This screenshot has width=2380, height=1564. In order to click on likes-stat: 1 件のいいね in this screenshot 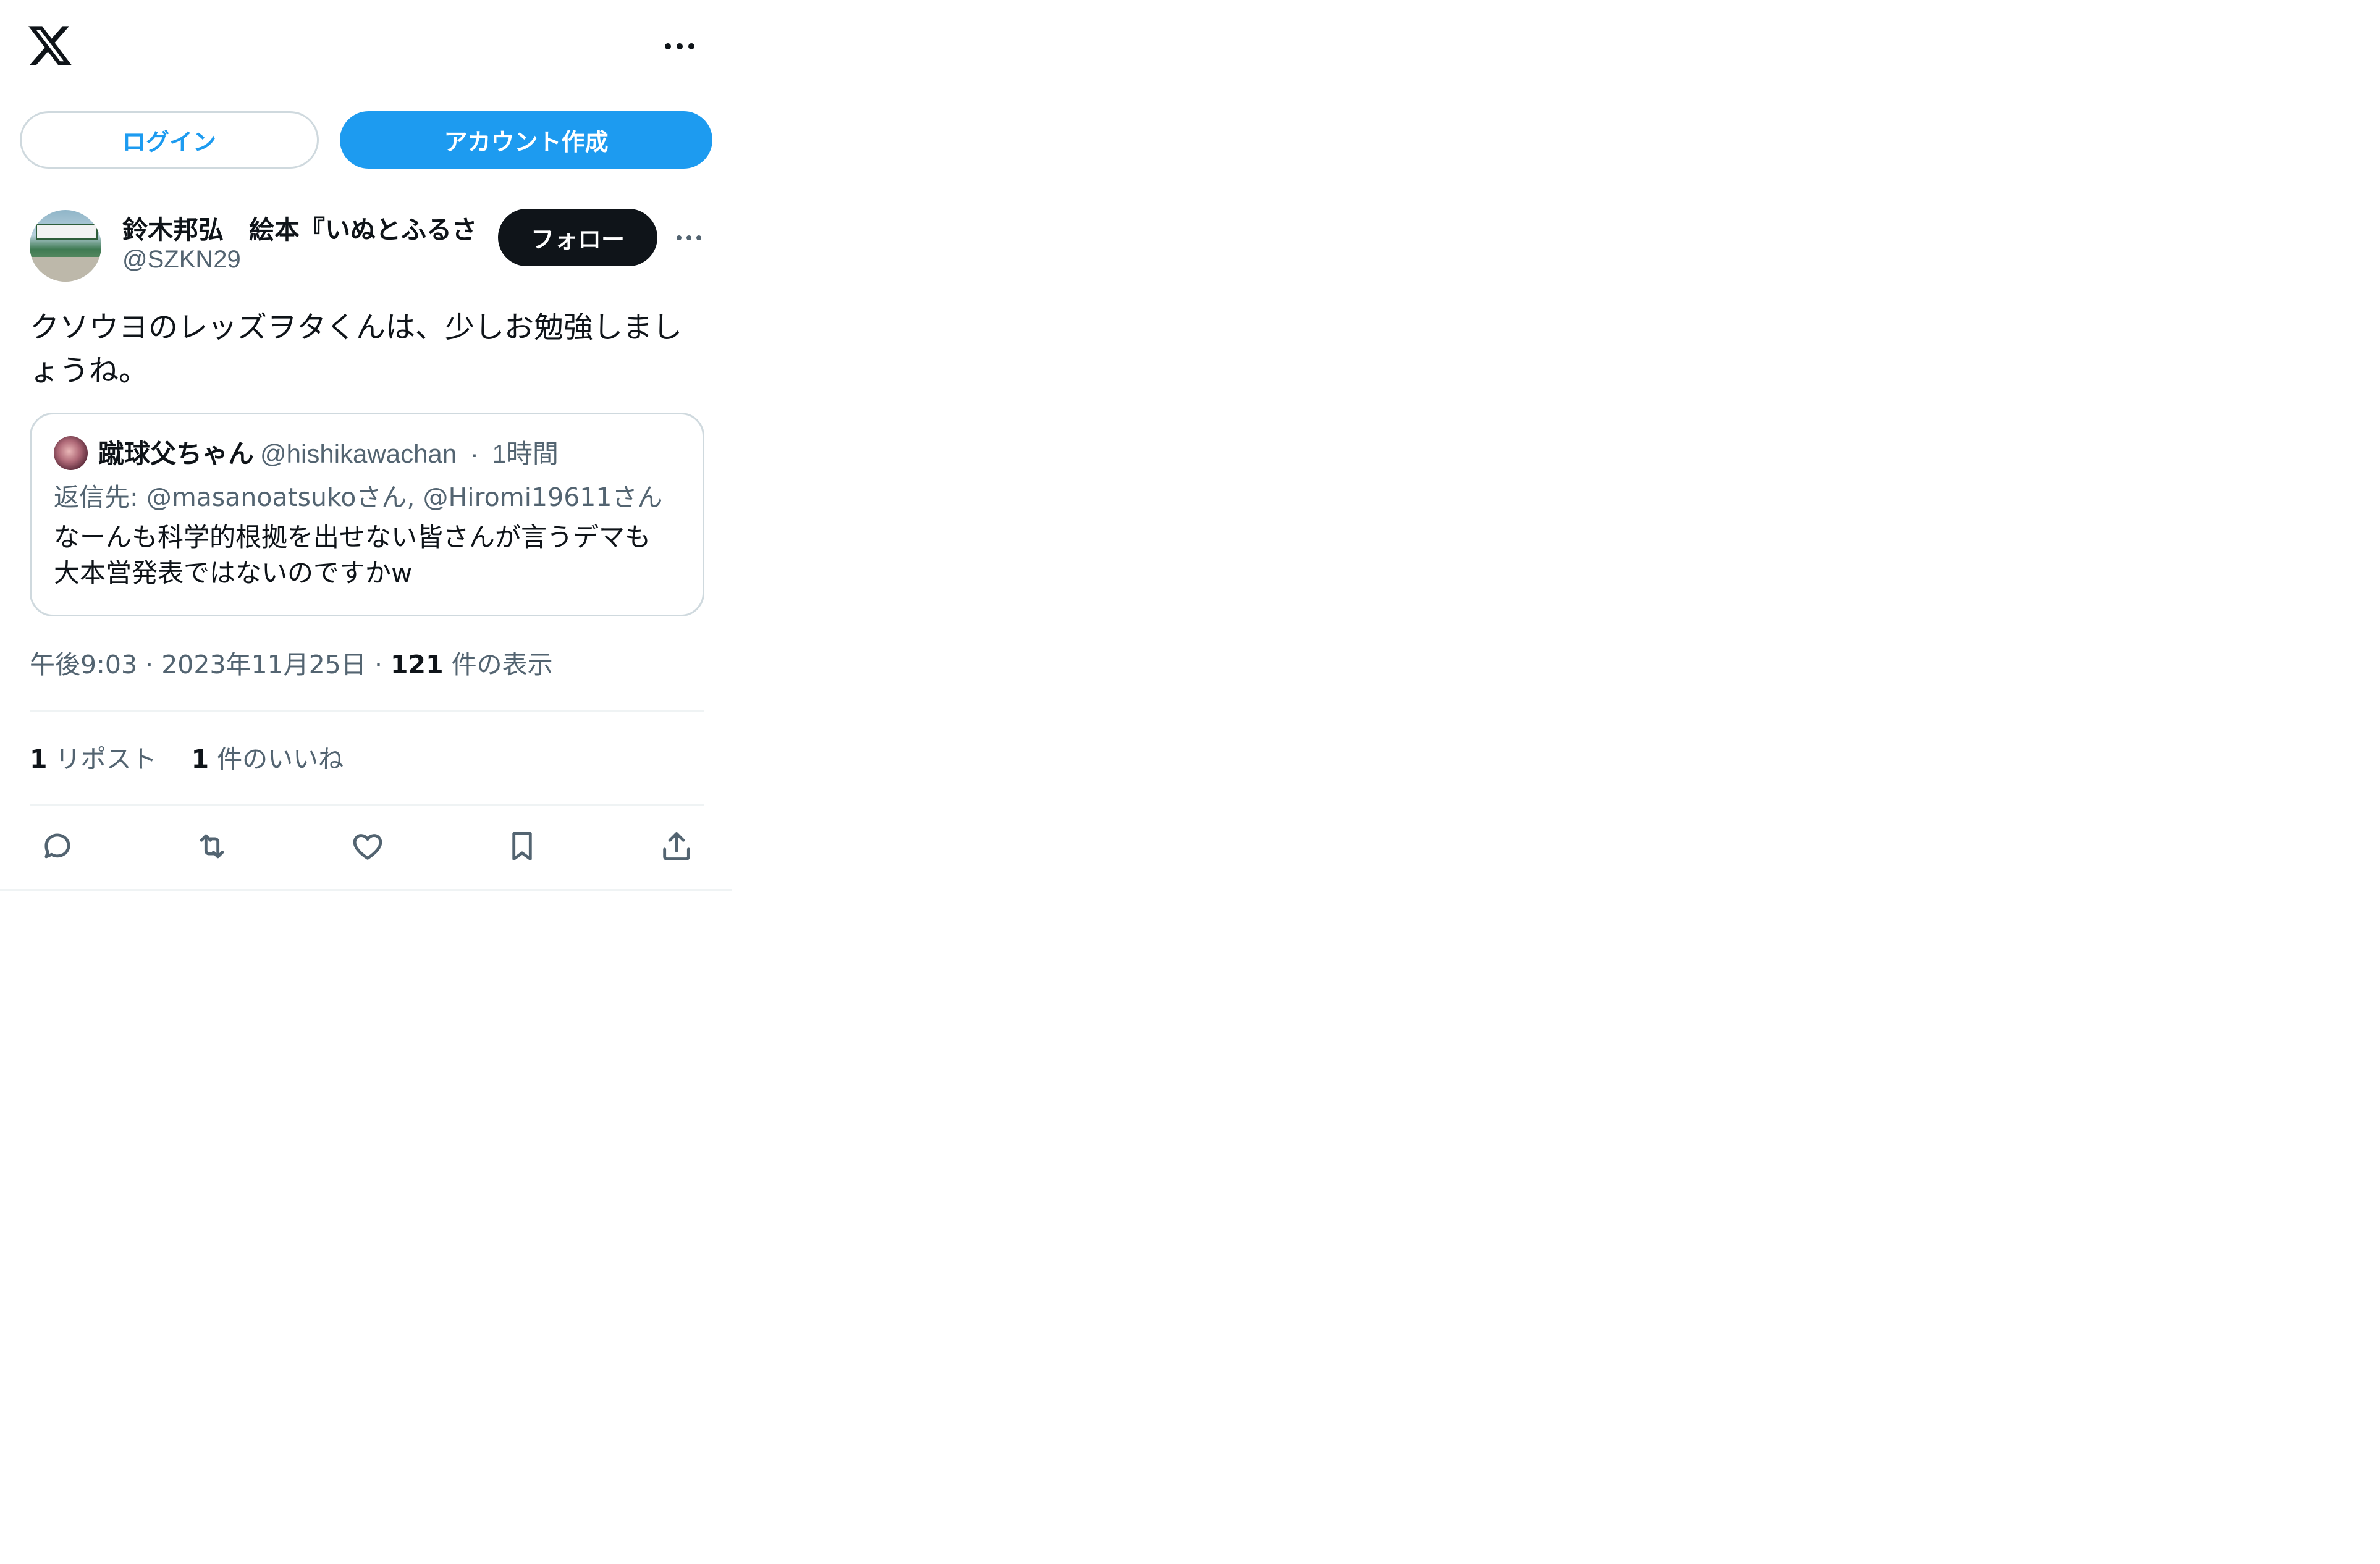, I will do `click(268, 759)`.